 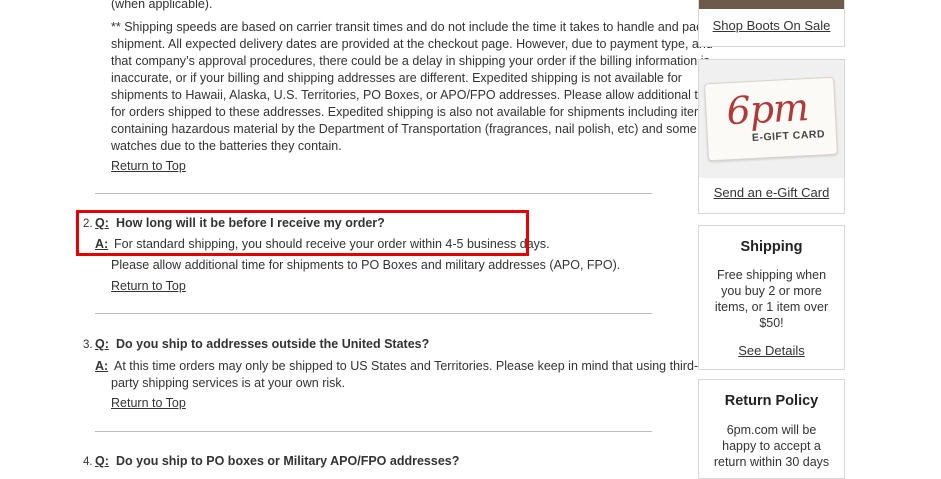 I want to click on gift-card-promo: 6pm E-GIFT CARD Send an e-Gift Card, so click(x=771, y=136).